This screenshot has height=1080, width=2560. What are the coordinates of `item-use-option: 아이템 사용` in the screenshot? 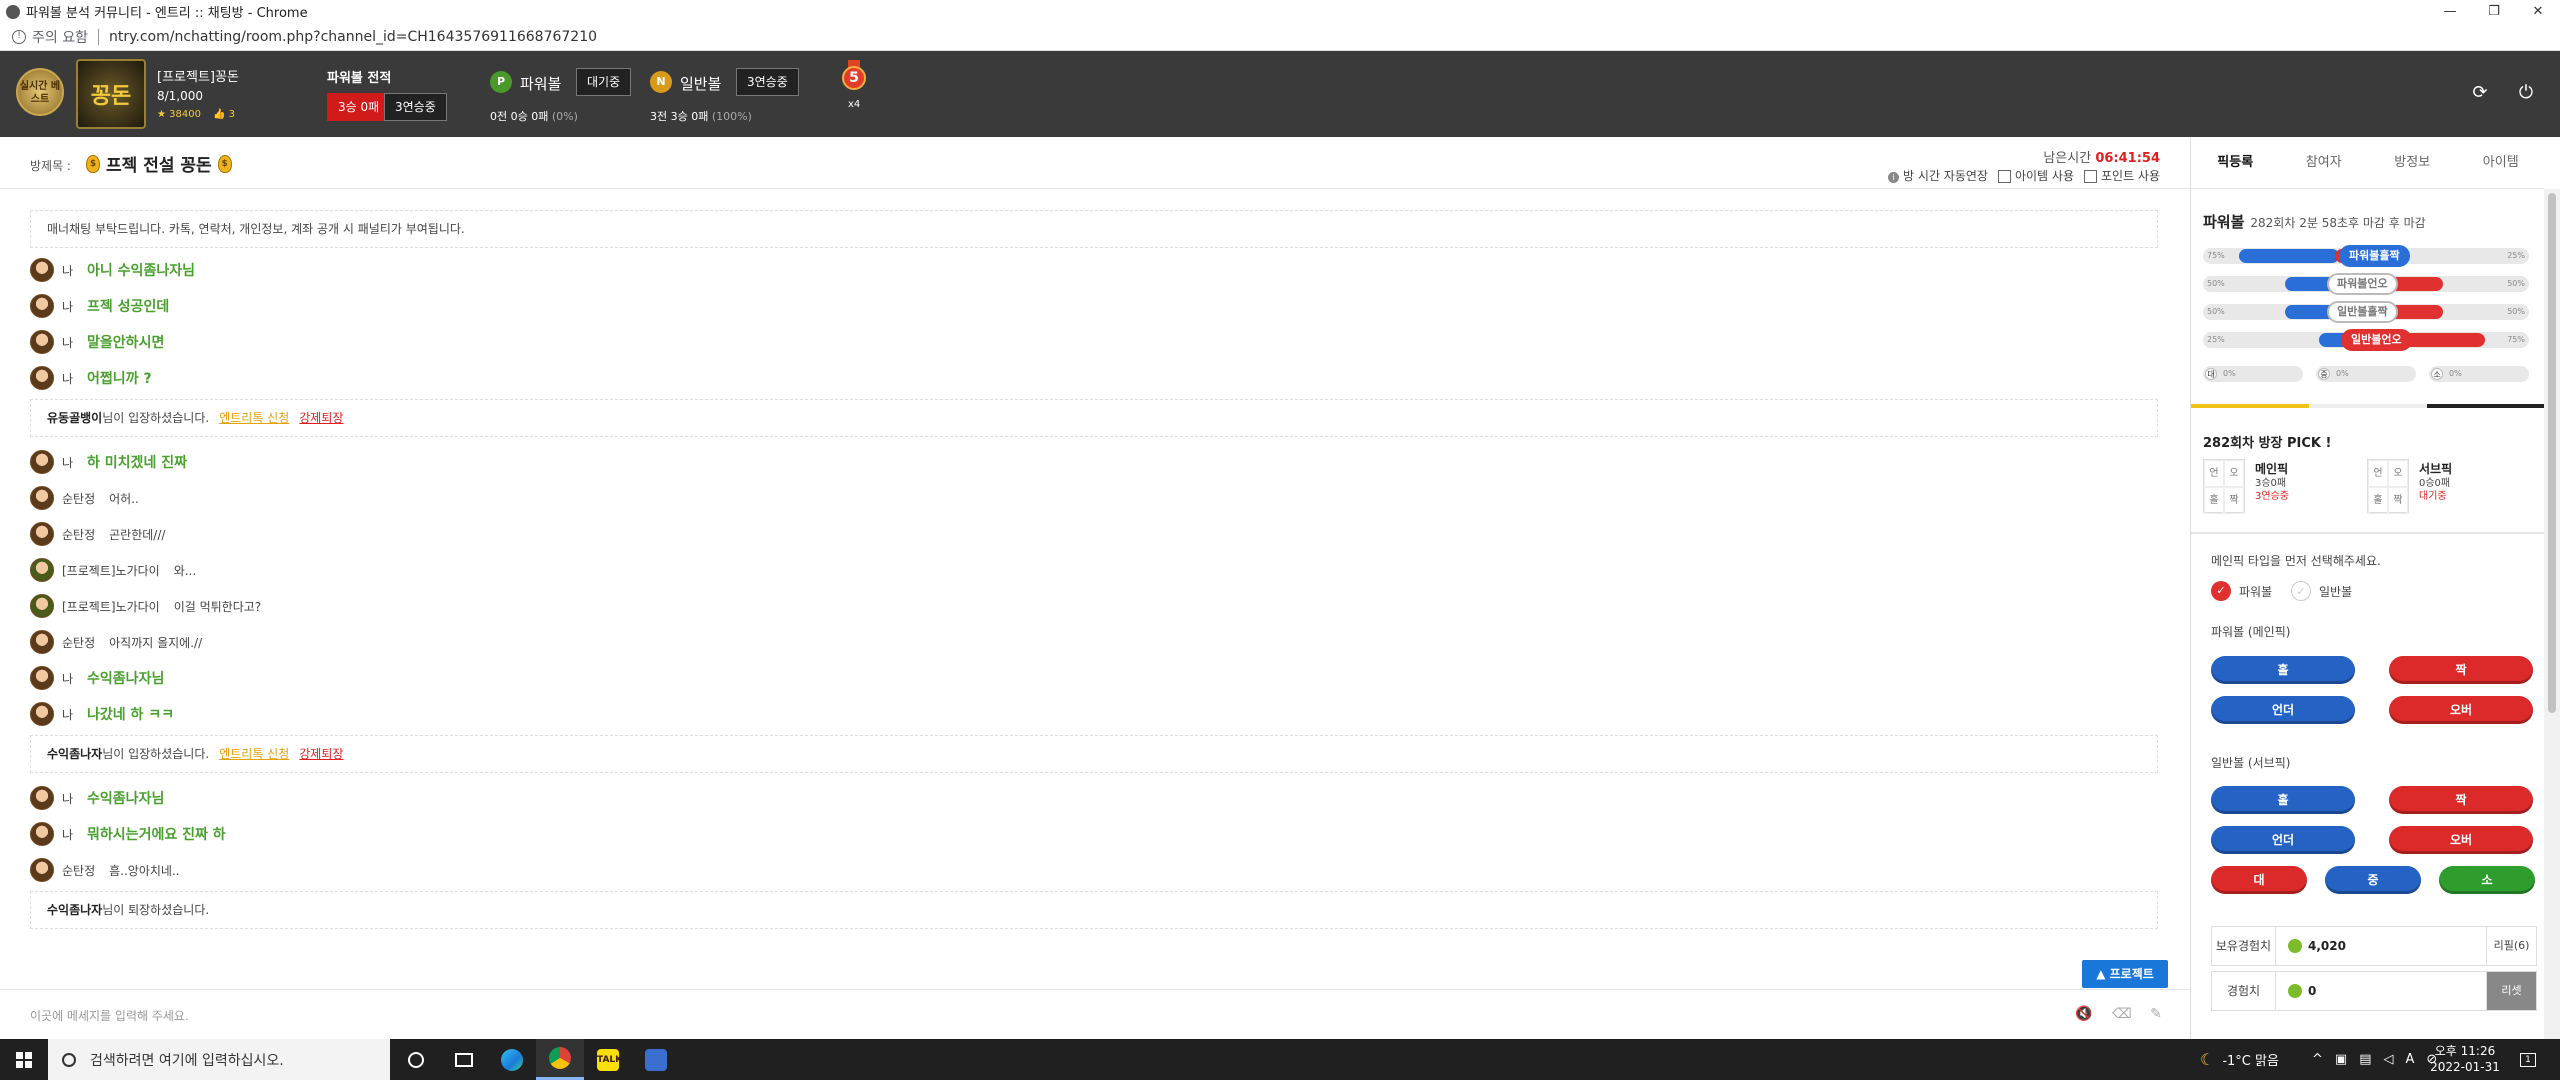 It's located at (2035, 175).